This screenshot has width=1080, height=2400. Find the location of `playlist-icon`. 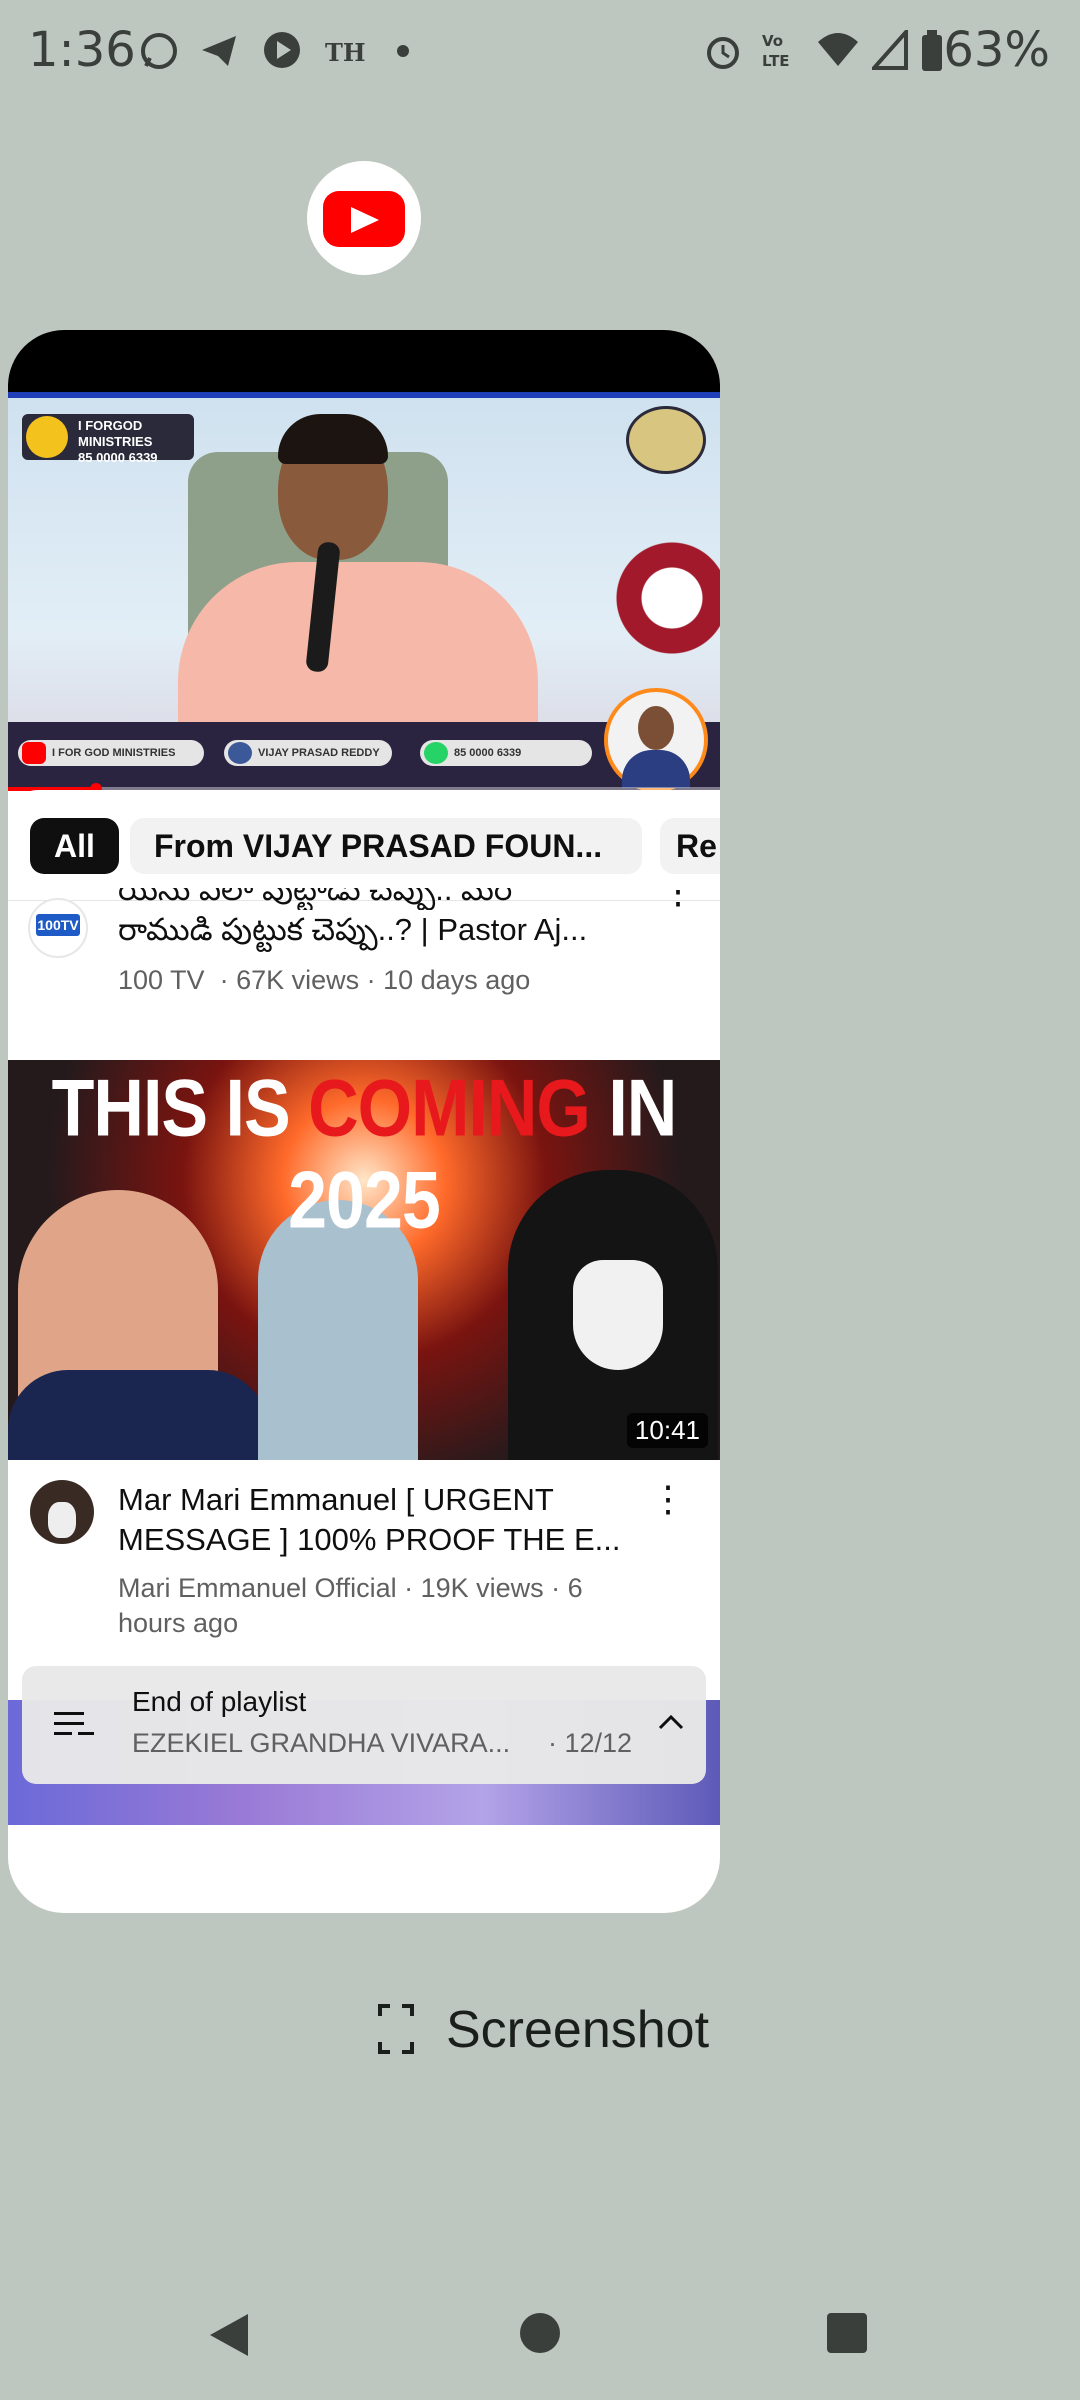

playlist-icon is located at coordinates (74, 1723).